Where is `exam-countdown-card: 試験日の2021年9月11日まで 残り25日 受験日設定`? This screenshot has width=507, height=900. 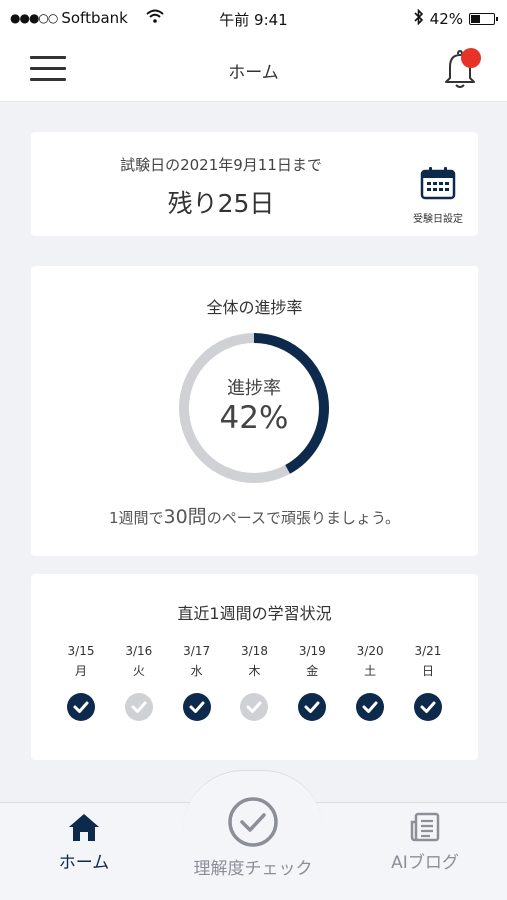
exam-countdown-card: 試験日の2021年9月11日まで 残り25日 受験日設定 is located at coordinates (254, 184).